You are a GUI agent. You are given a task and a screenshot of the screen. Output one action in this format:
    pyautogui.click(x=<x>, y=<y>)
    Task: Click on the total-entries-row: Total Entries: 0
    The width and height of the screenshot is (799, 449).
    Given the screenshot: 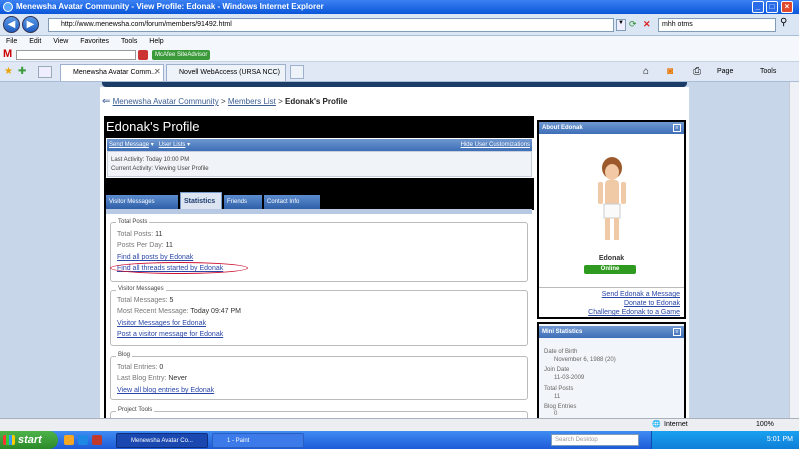 What is the action you would take?
    pyautogui.click(x=140, y=368)
    